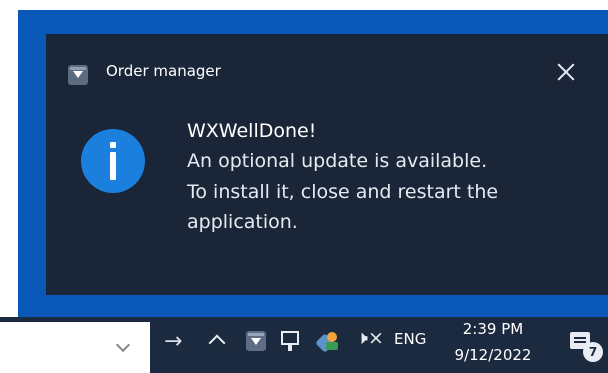 This screenshot has height=373, width=608. What do you see at coordinates (75, 347) in the screenshot?
I see `address-input` at bounding box center [75, 347].